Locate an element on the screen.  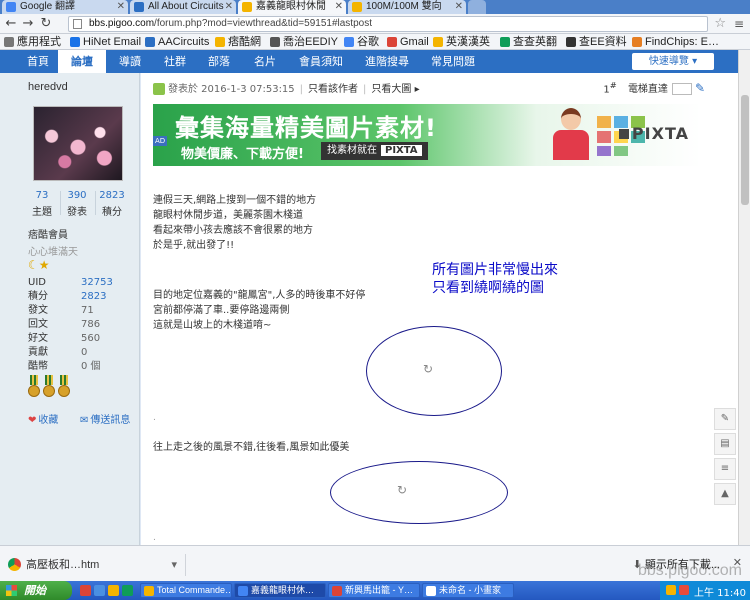
play-arrow-icon: ▸ is located at coordinates (415, 89).